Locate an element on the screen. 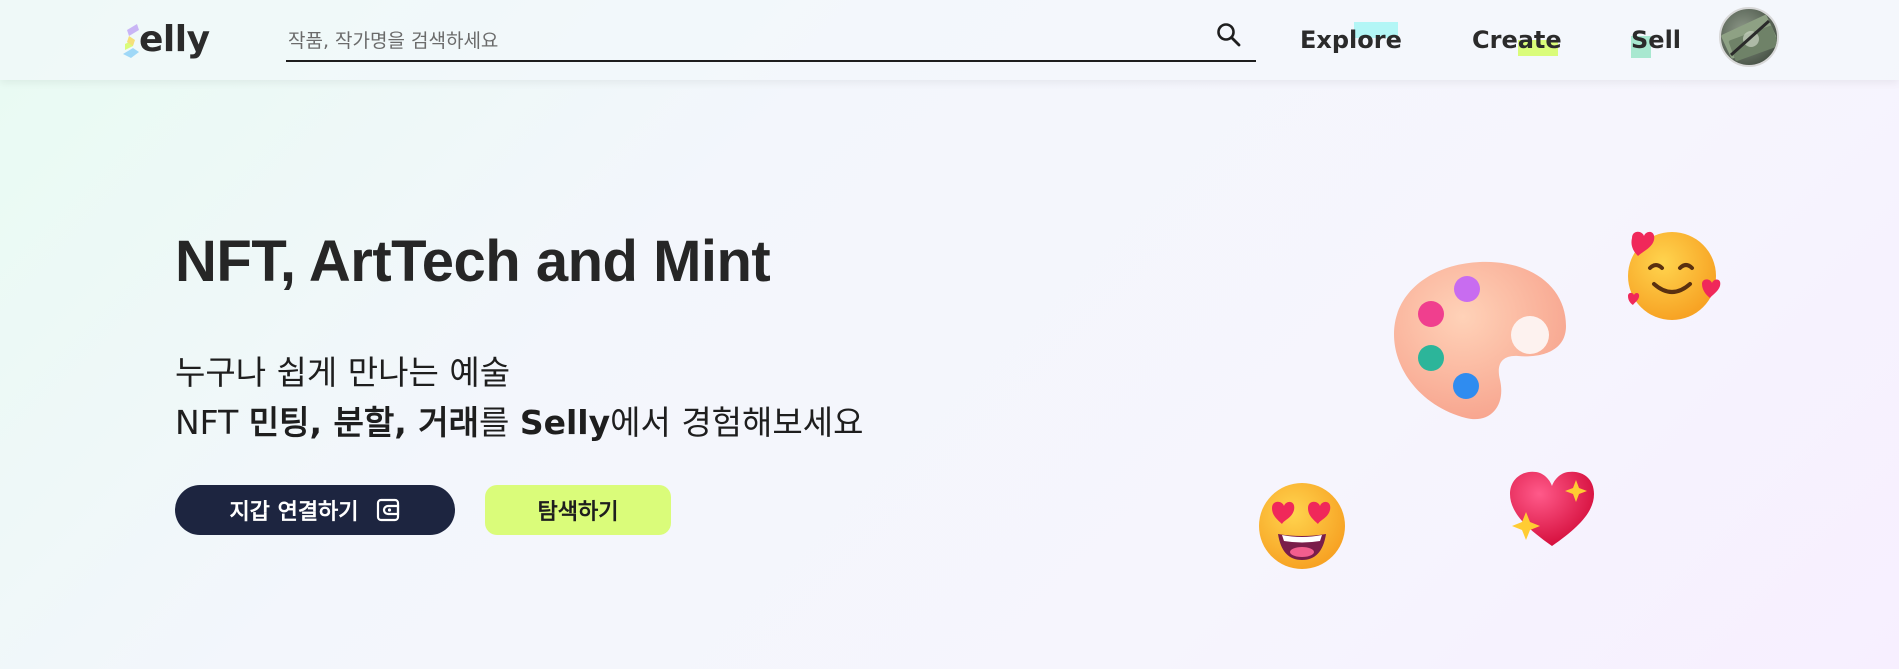 This screenshot has width=1899, height=669. hero-line2-part-a: NFT is located at coordinates (212, 422).